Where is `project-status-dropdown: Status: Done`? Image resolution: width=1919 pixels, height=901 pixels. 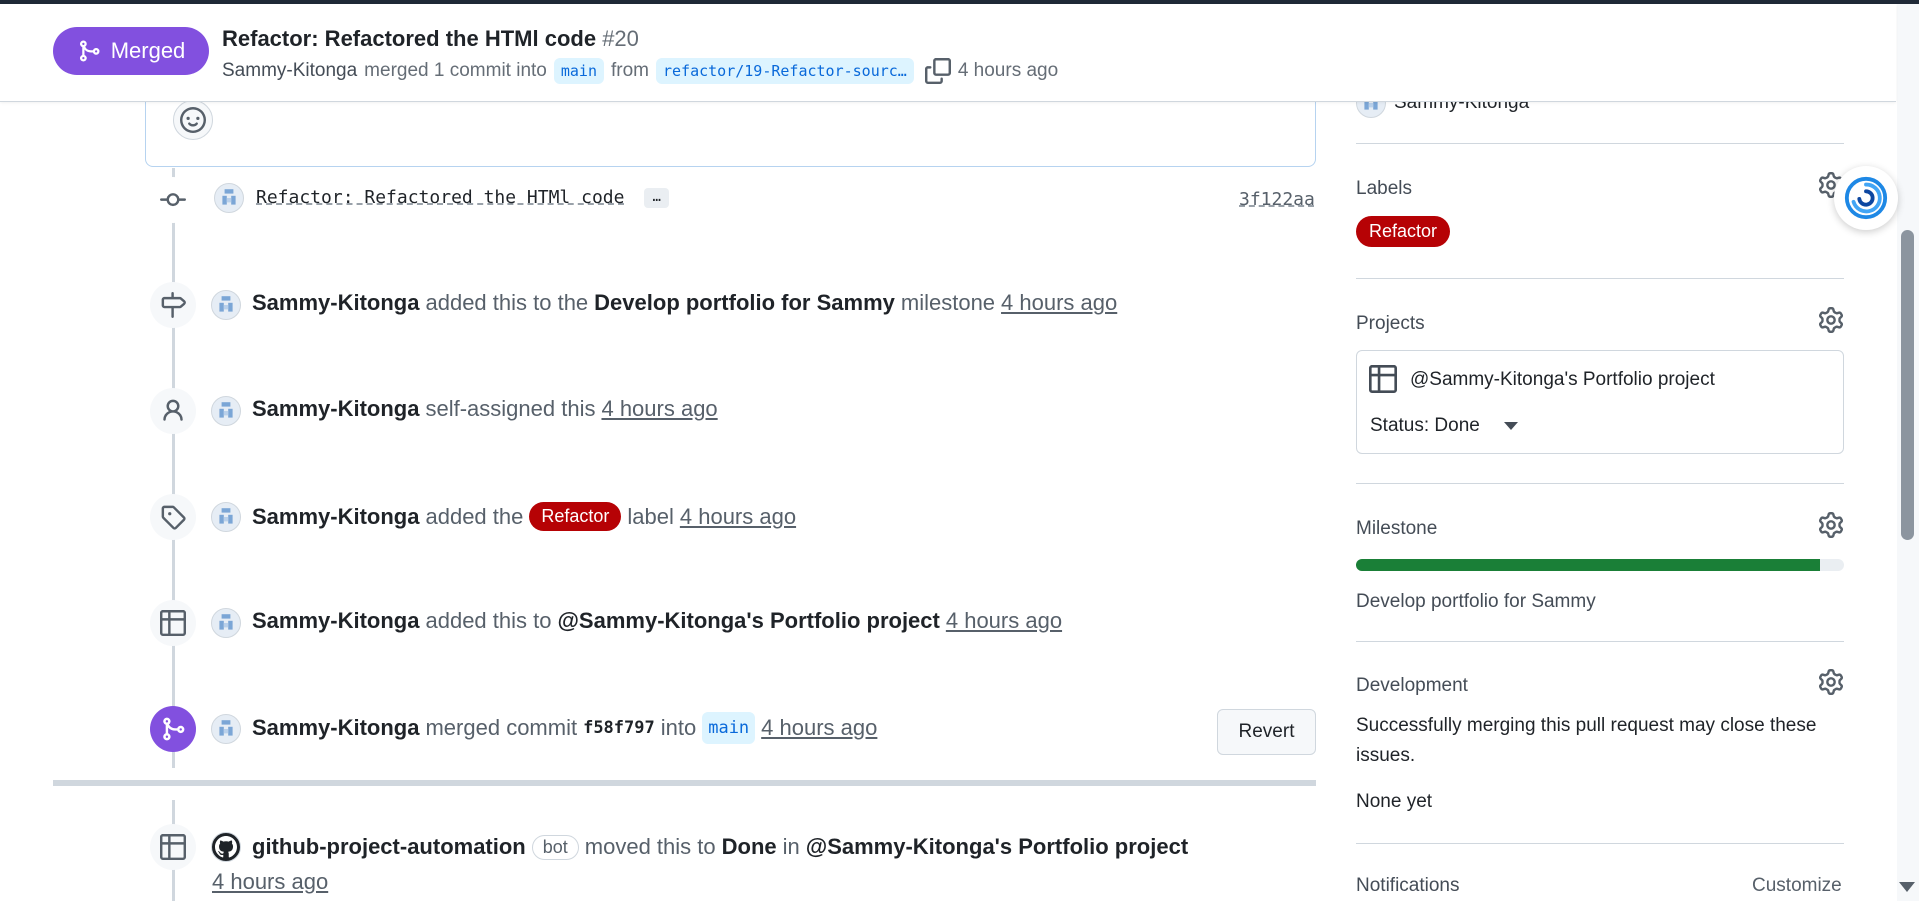
project-status-dropdown: Status: Done is located at coordinates (1444, 426).